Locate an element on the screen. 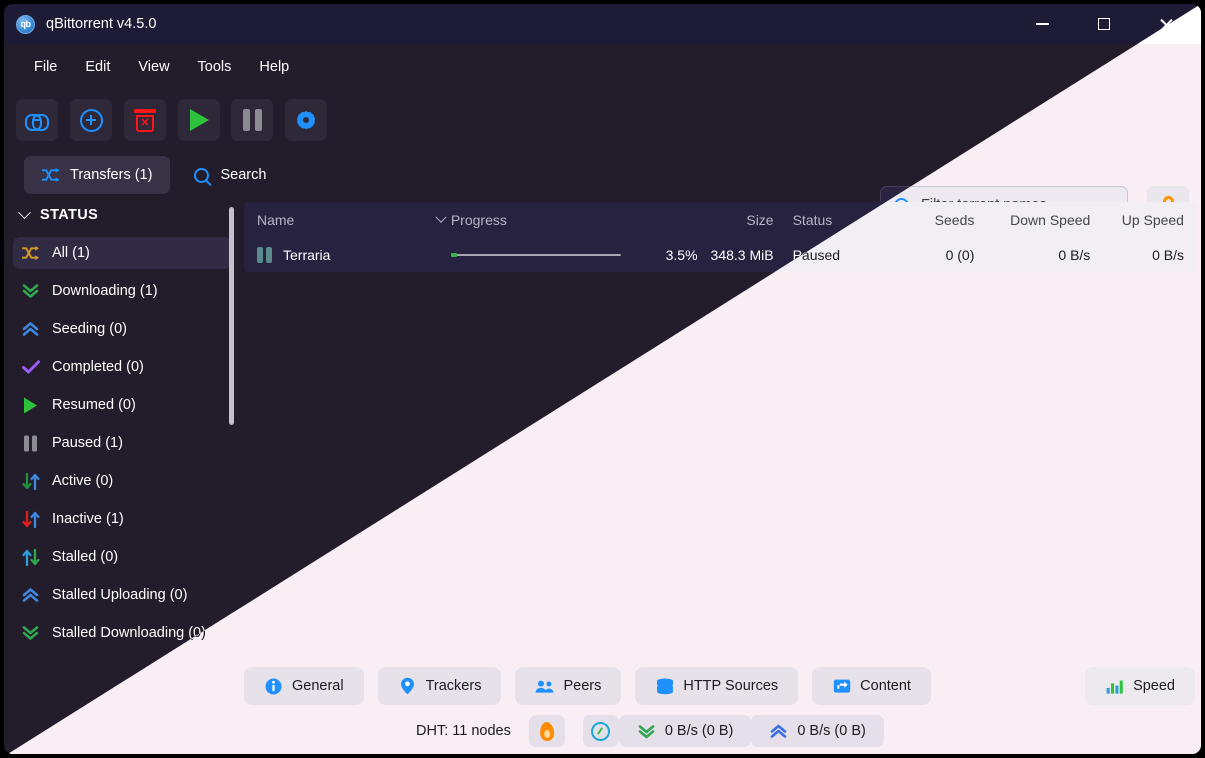  people-icon is located at coordinates (544, 686).